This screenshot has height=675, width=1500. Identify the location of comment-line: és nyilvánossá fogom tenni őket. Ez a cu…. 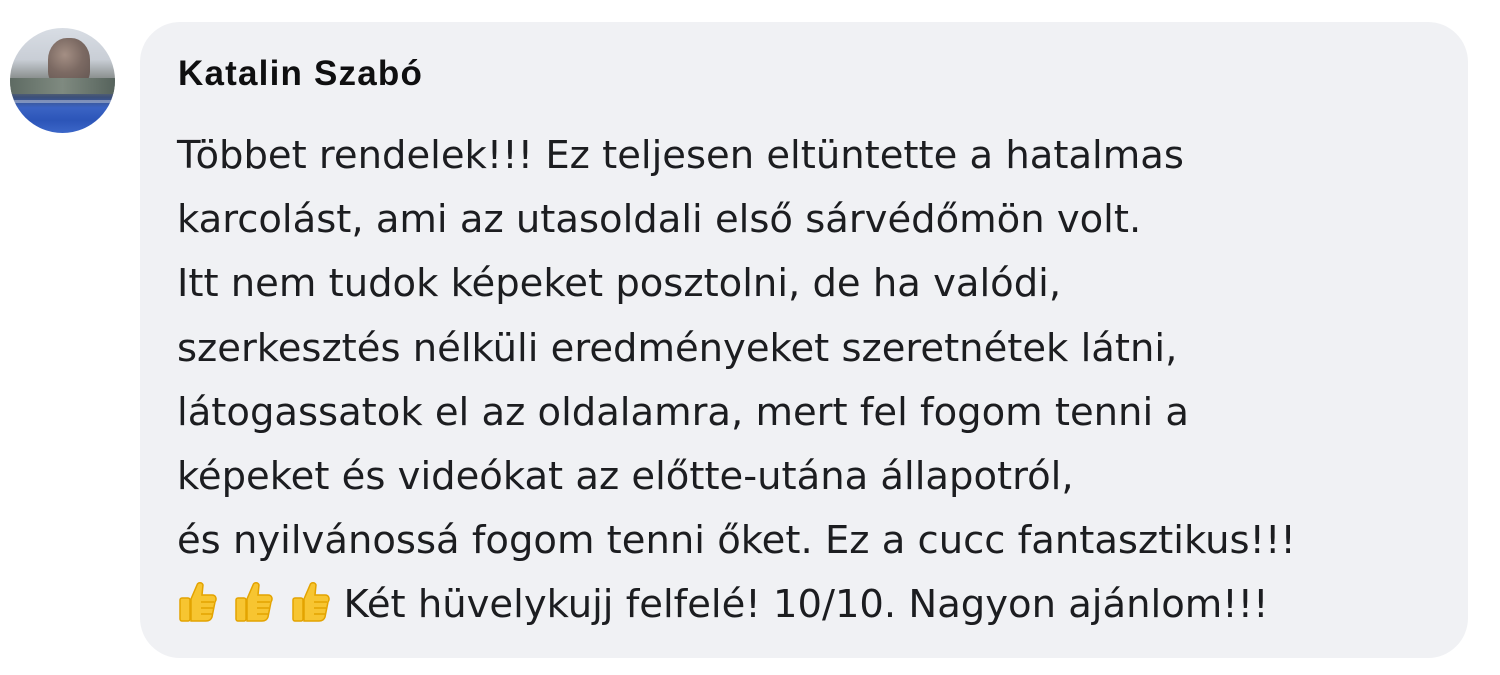
(736, 541).